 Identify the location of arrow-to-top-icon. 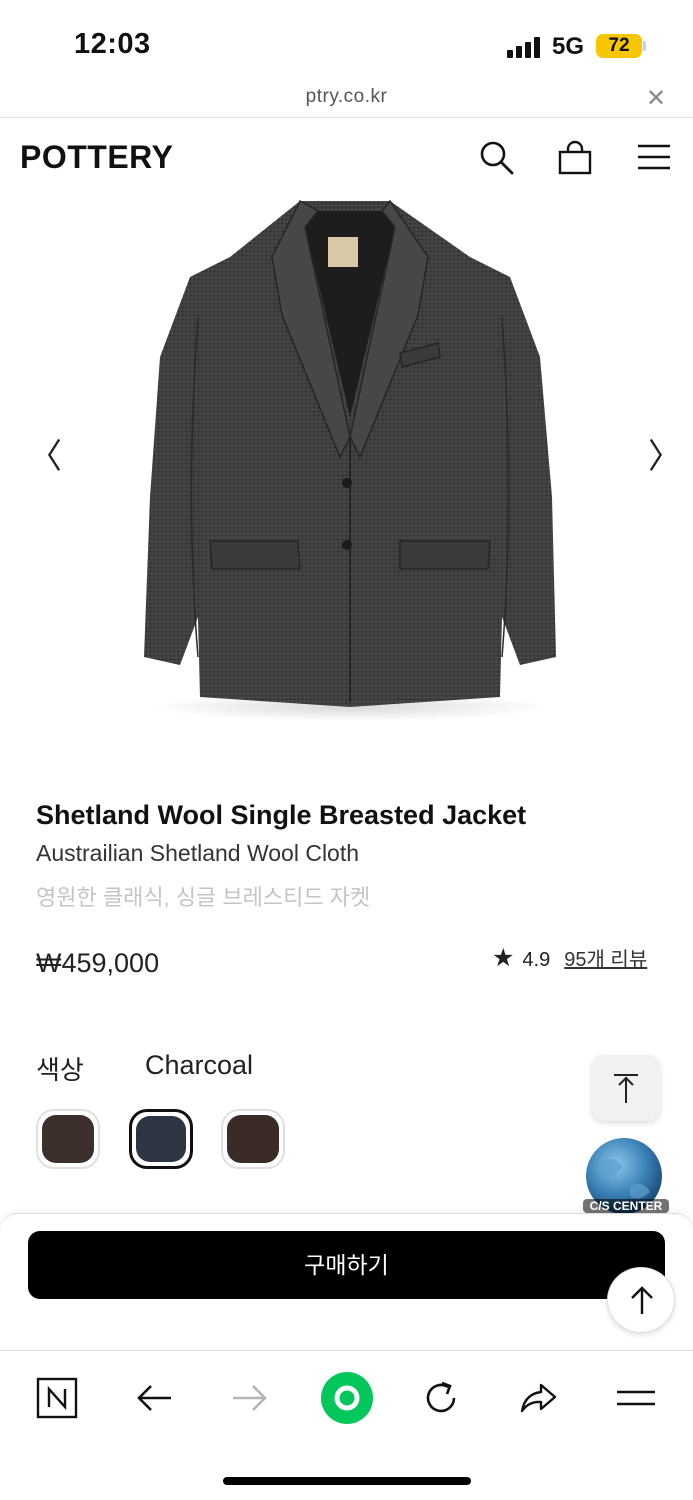
(626, 1088).